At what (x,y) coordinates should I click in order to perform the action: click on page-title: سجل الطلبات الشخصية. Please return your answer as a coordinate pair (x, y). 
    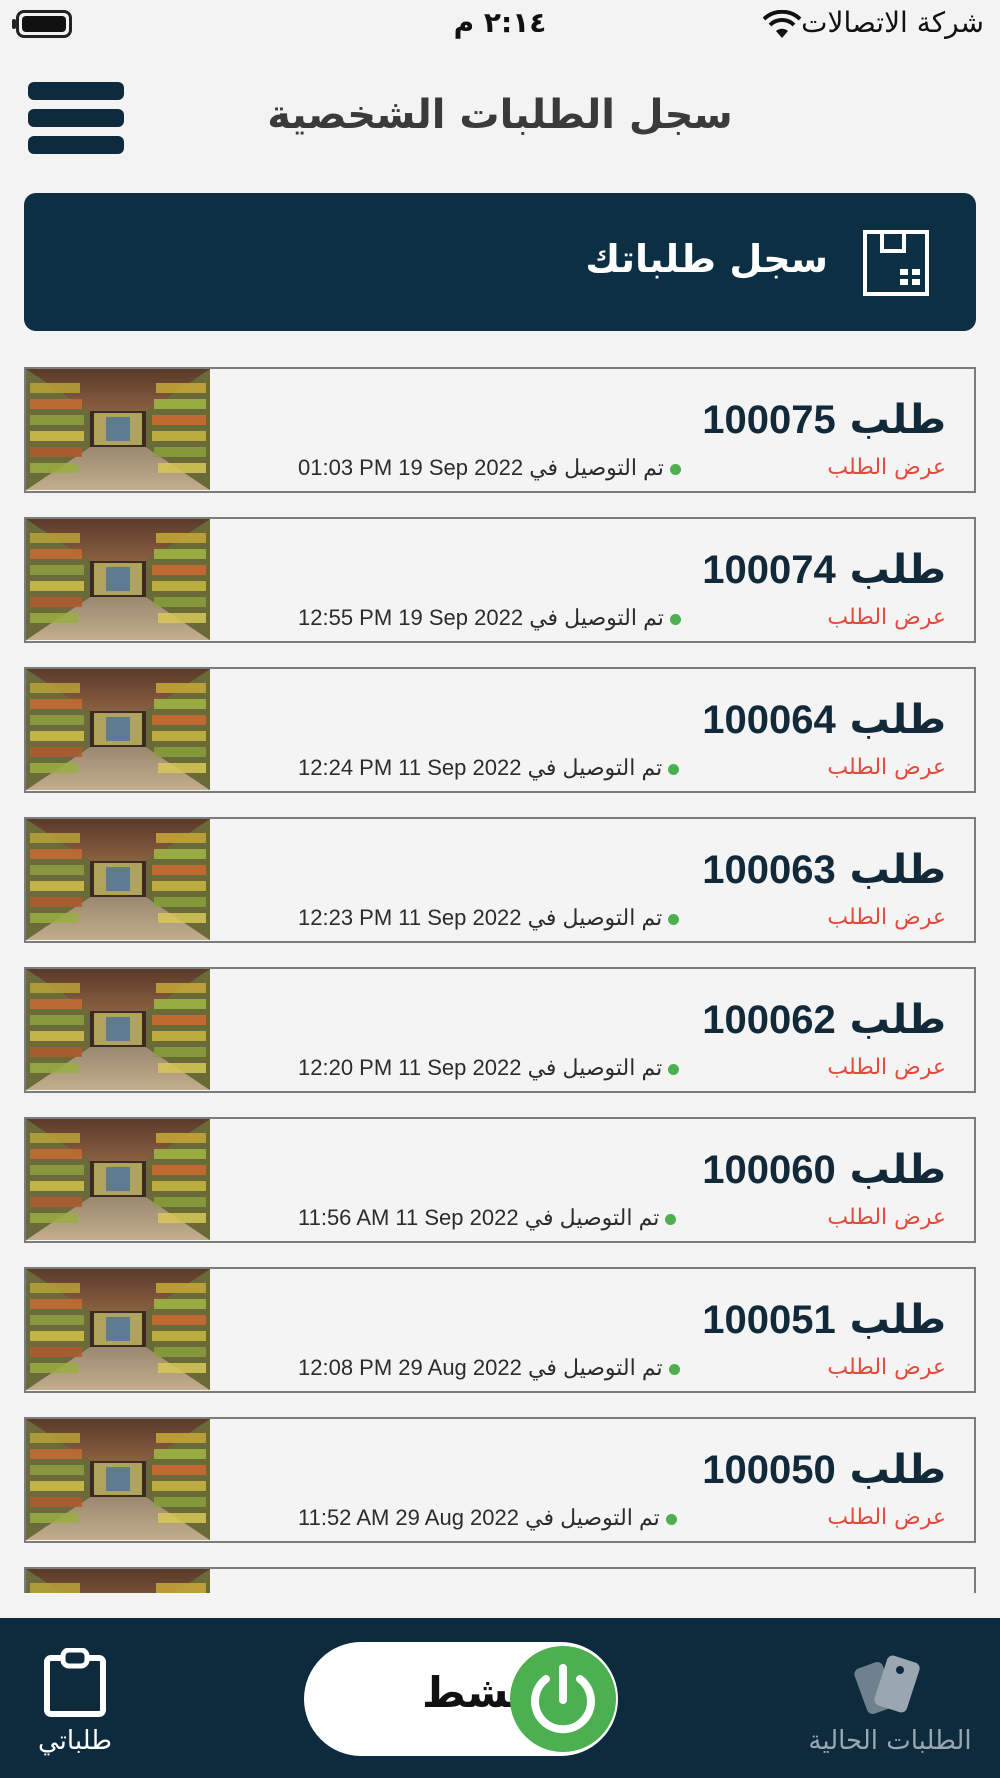
    Looking at the image, I should click on (500, 115).